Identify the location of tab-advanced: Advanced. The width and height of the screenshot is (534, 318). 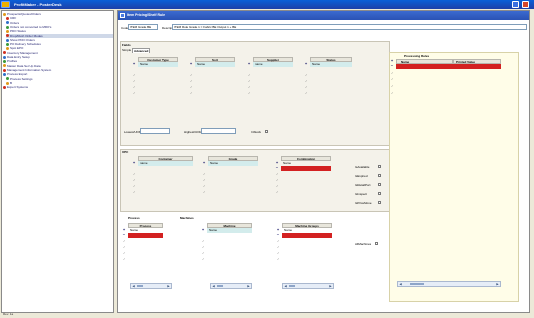
(141, 50).